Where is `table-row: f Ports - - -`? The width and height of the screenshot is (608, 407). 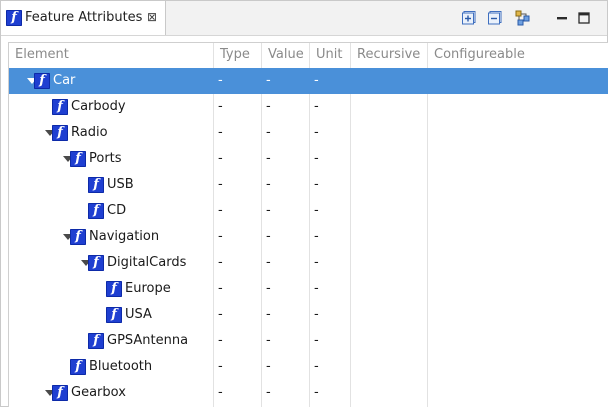 table-row: f Ports - - - is located at coordinates (308, 159).